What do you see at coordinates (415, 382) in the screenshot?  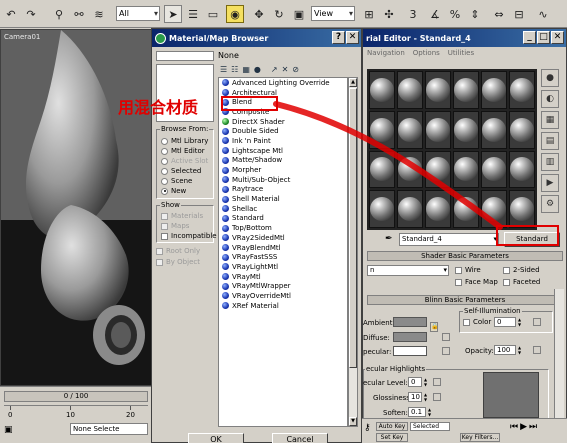 I see `specular-level-value: 0` at bounding box center [415, 382].